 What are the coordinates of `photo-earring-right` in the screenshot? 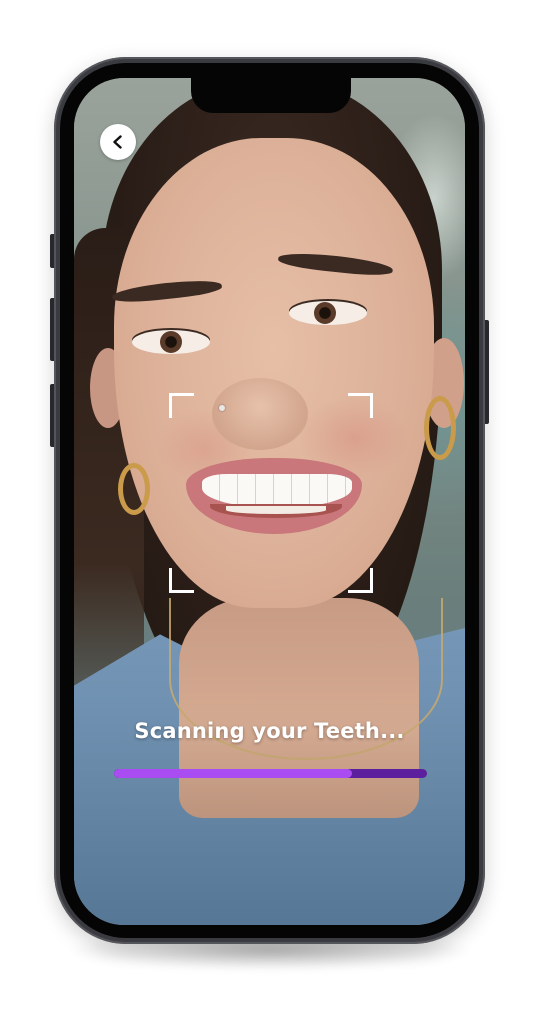 It's located at (440, 428).